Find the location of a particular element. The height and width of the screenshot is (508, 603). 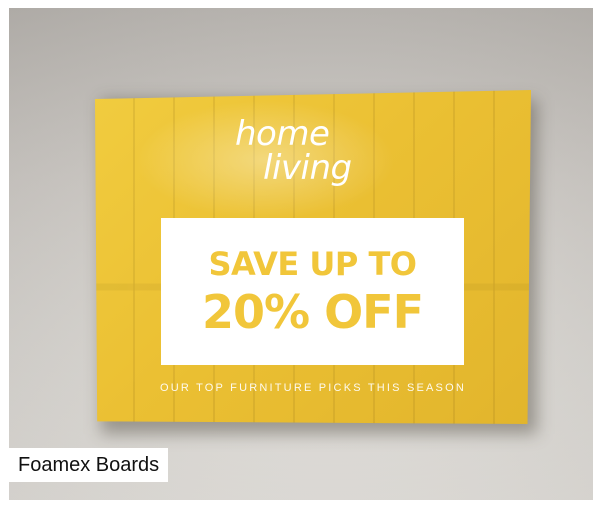

promo-headline: SAVE UP TO is located at coordinates (312, 263).